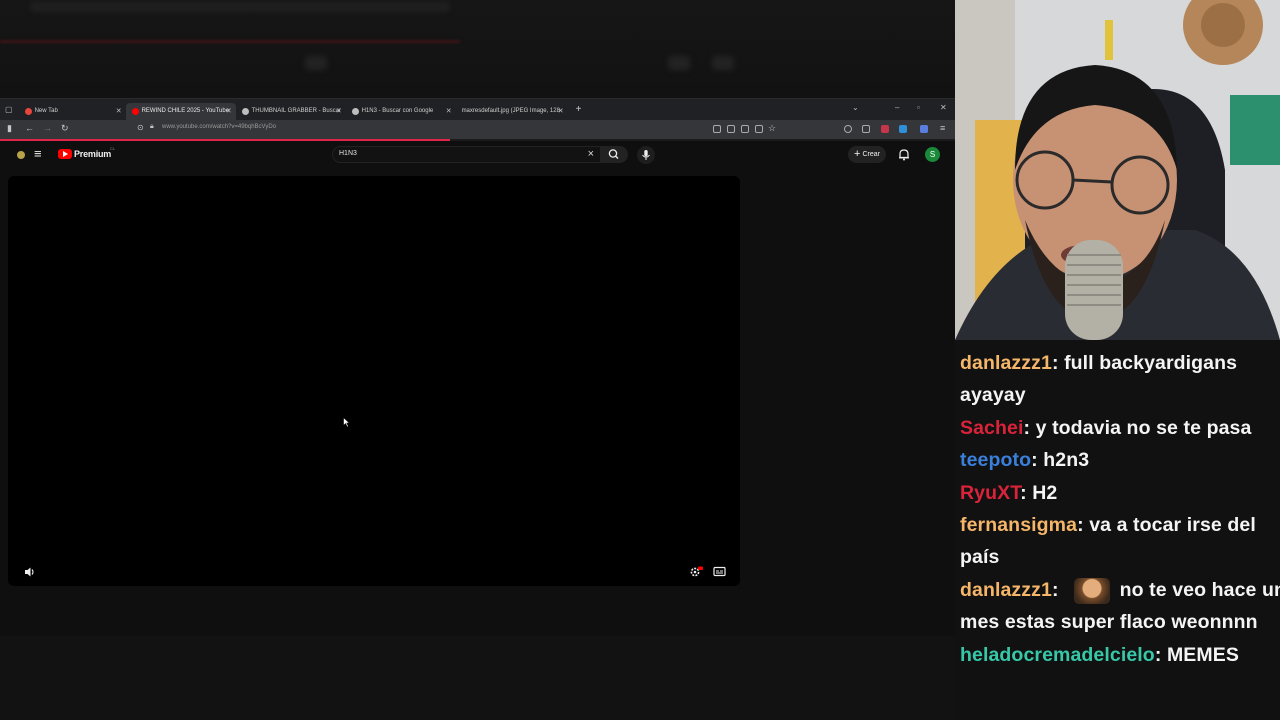  I want to click on tab-youtube: REWIND CHILE 2025 - YouTube ✕, so click(180, 111).